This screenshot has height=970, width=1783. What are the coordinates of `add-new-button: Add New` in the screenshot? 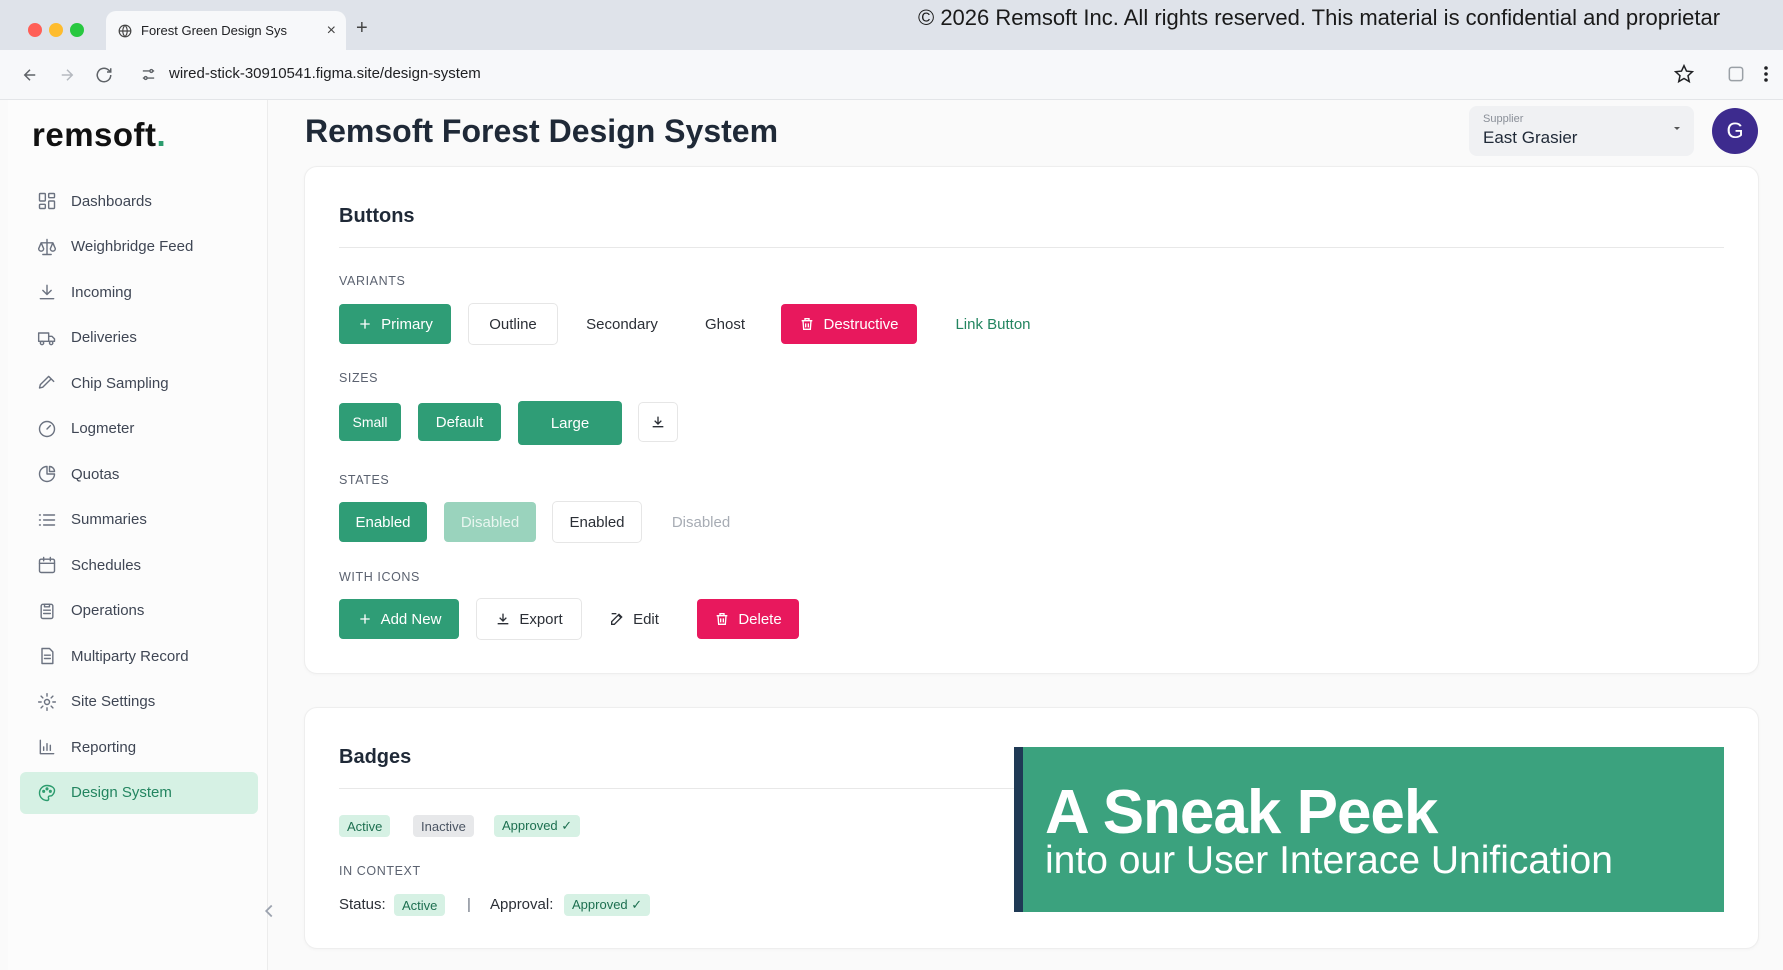 It's located at (399, 619).